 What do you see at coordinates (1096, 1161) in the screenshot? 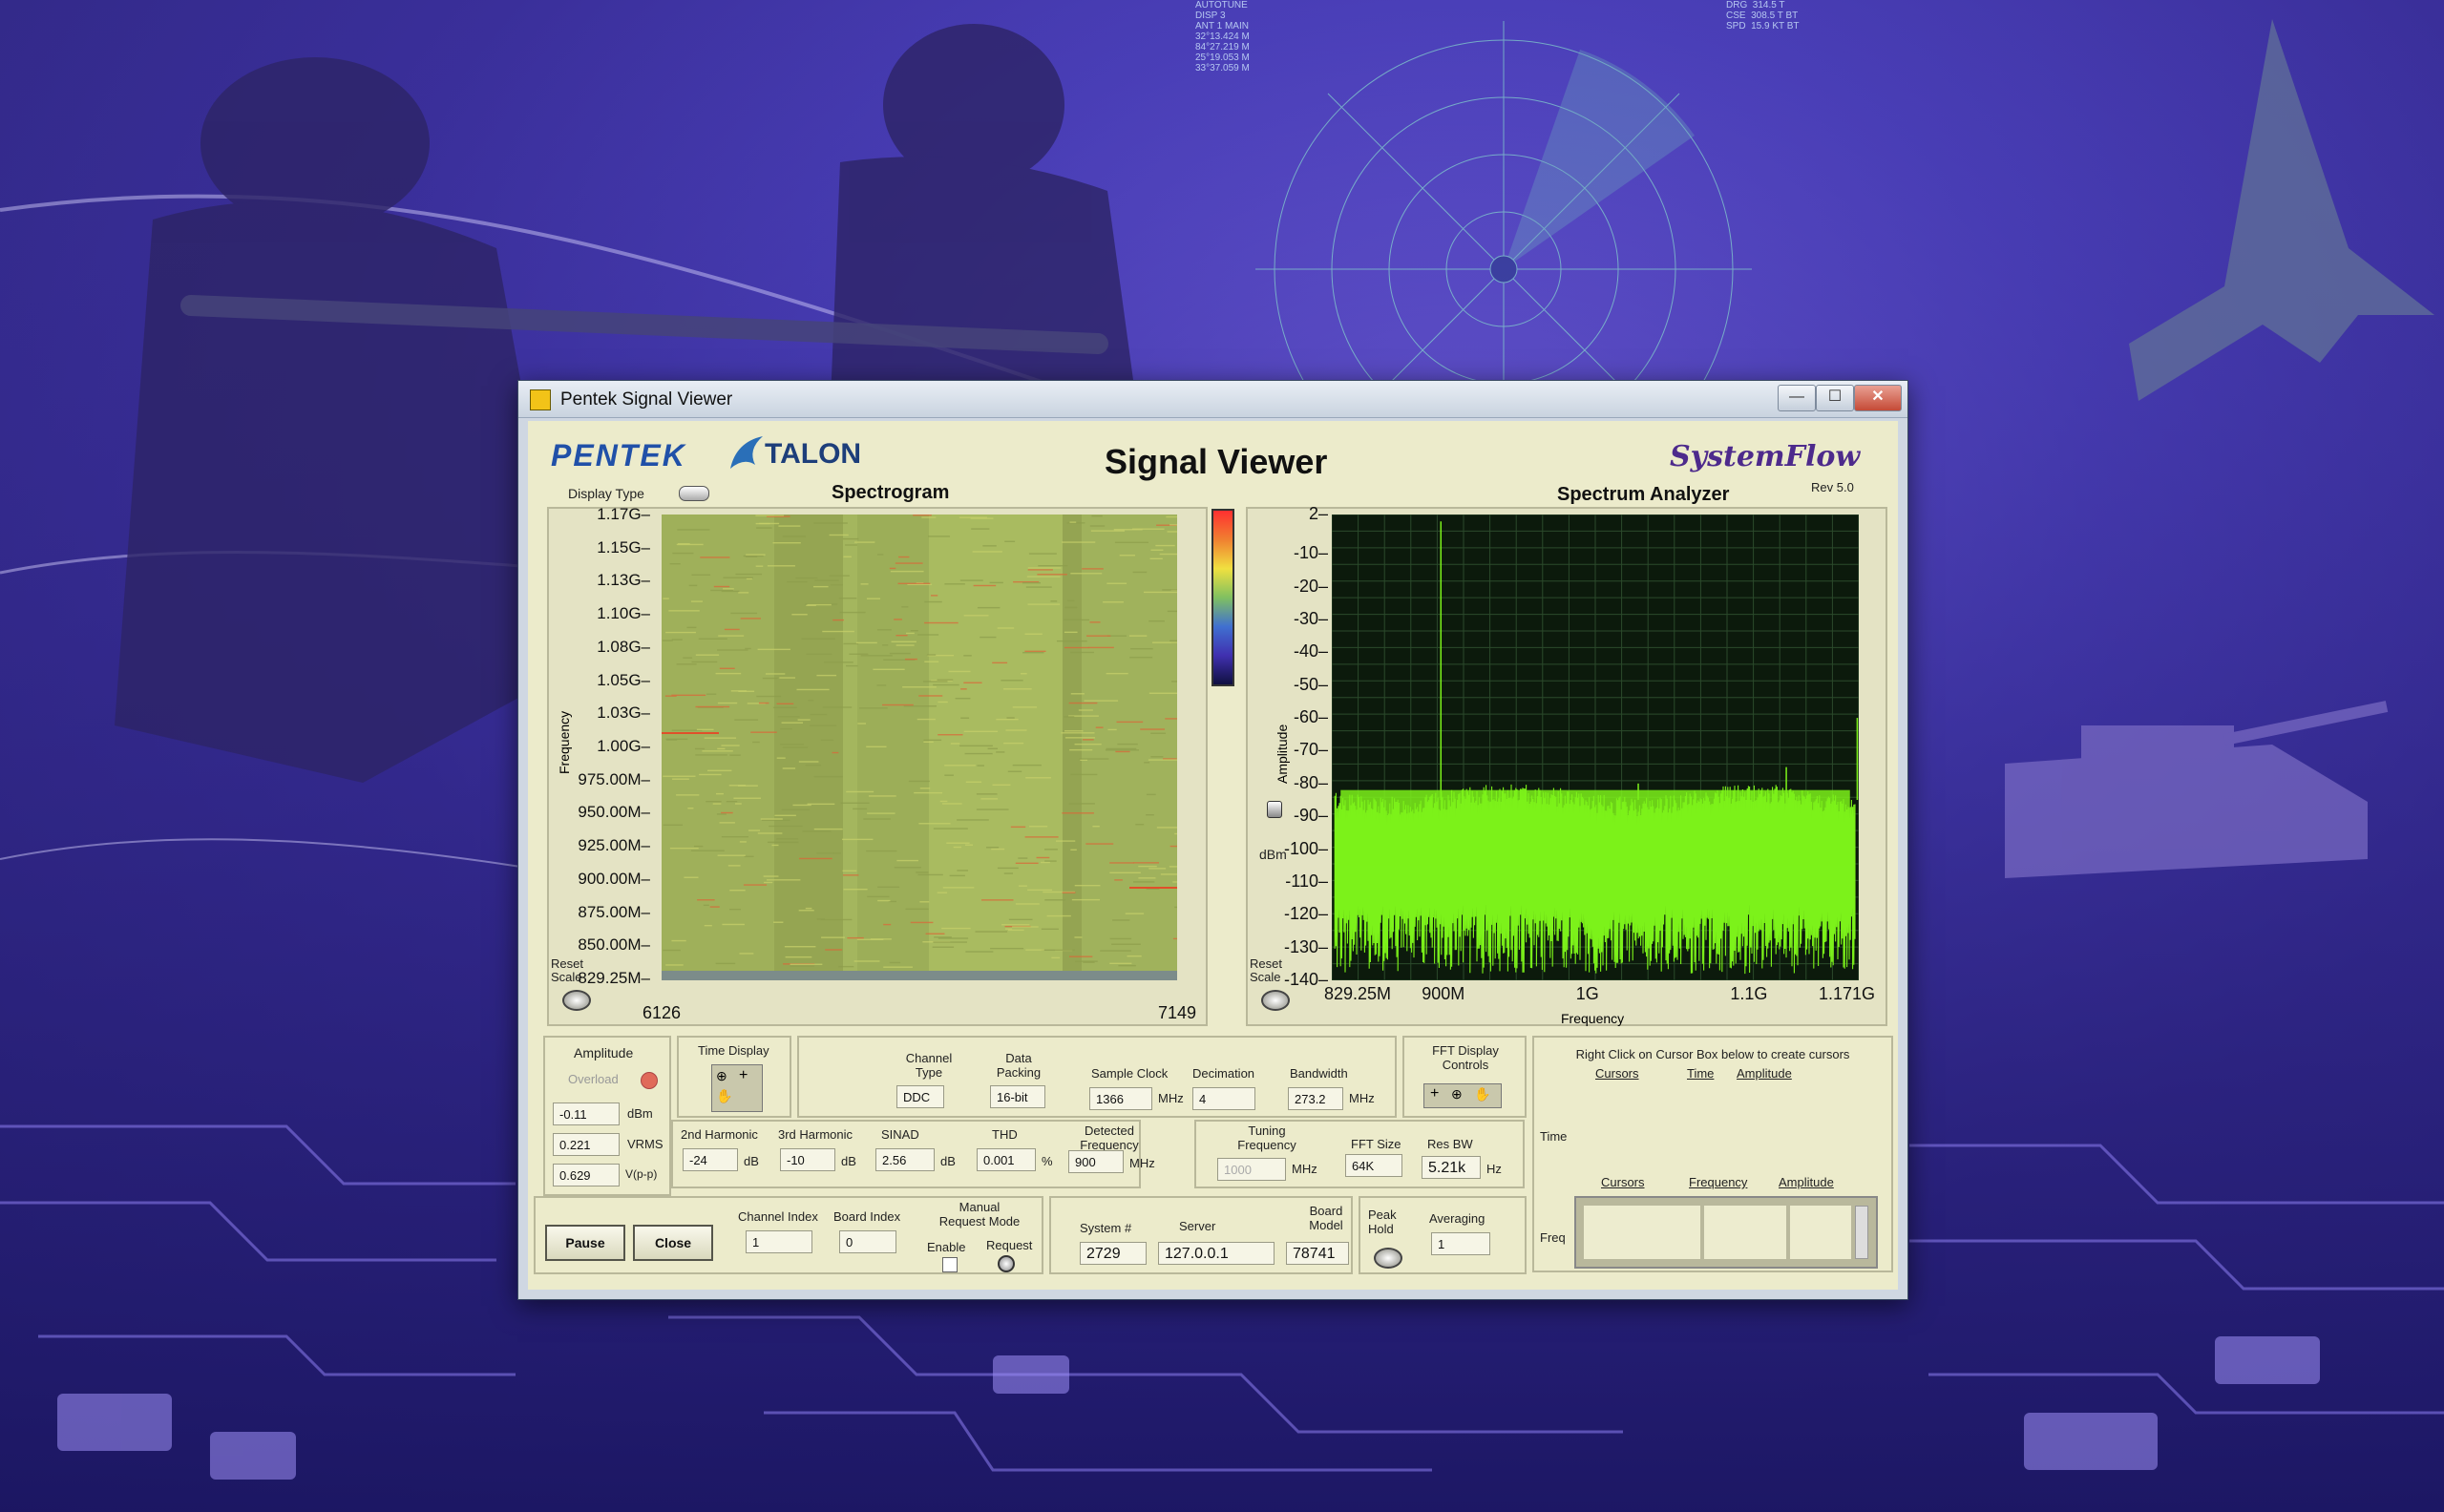
I see `detected-frequency-field: 900` at bounding box center [1096, 1161].